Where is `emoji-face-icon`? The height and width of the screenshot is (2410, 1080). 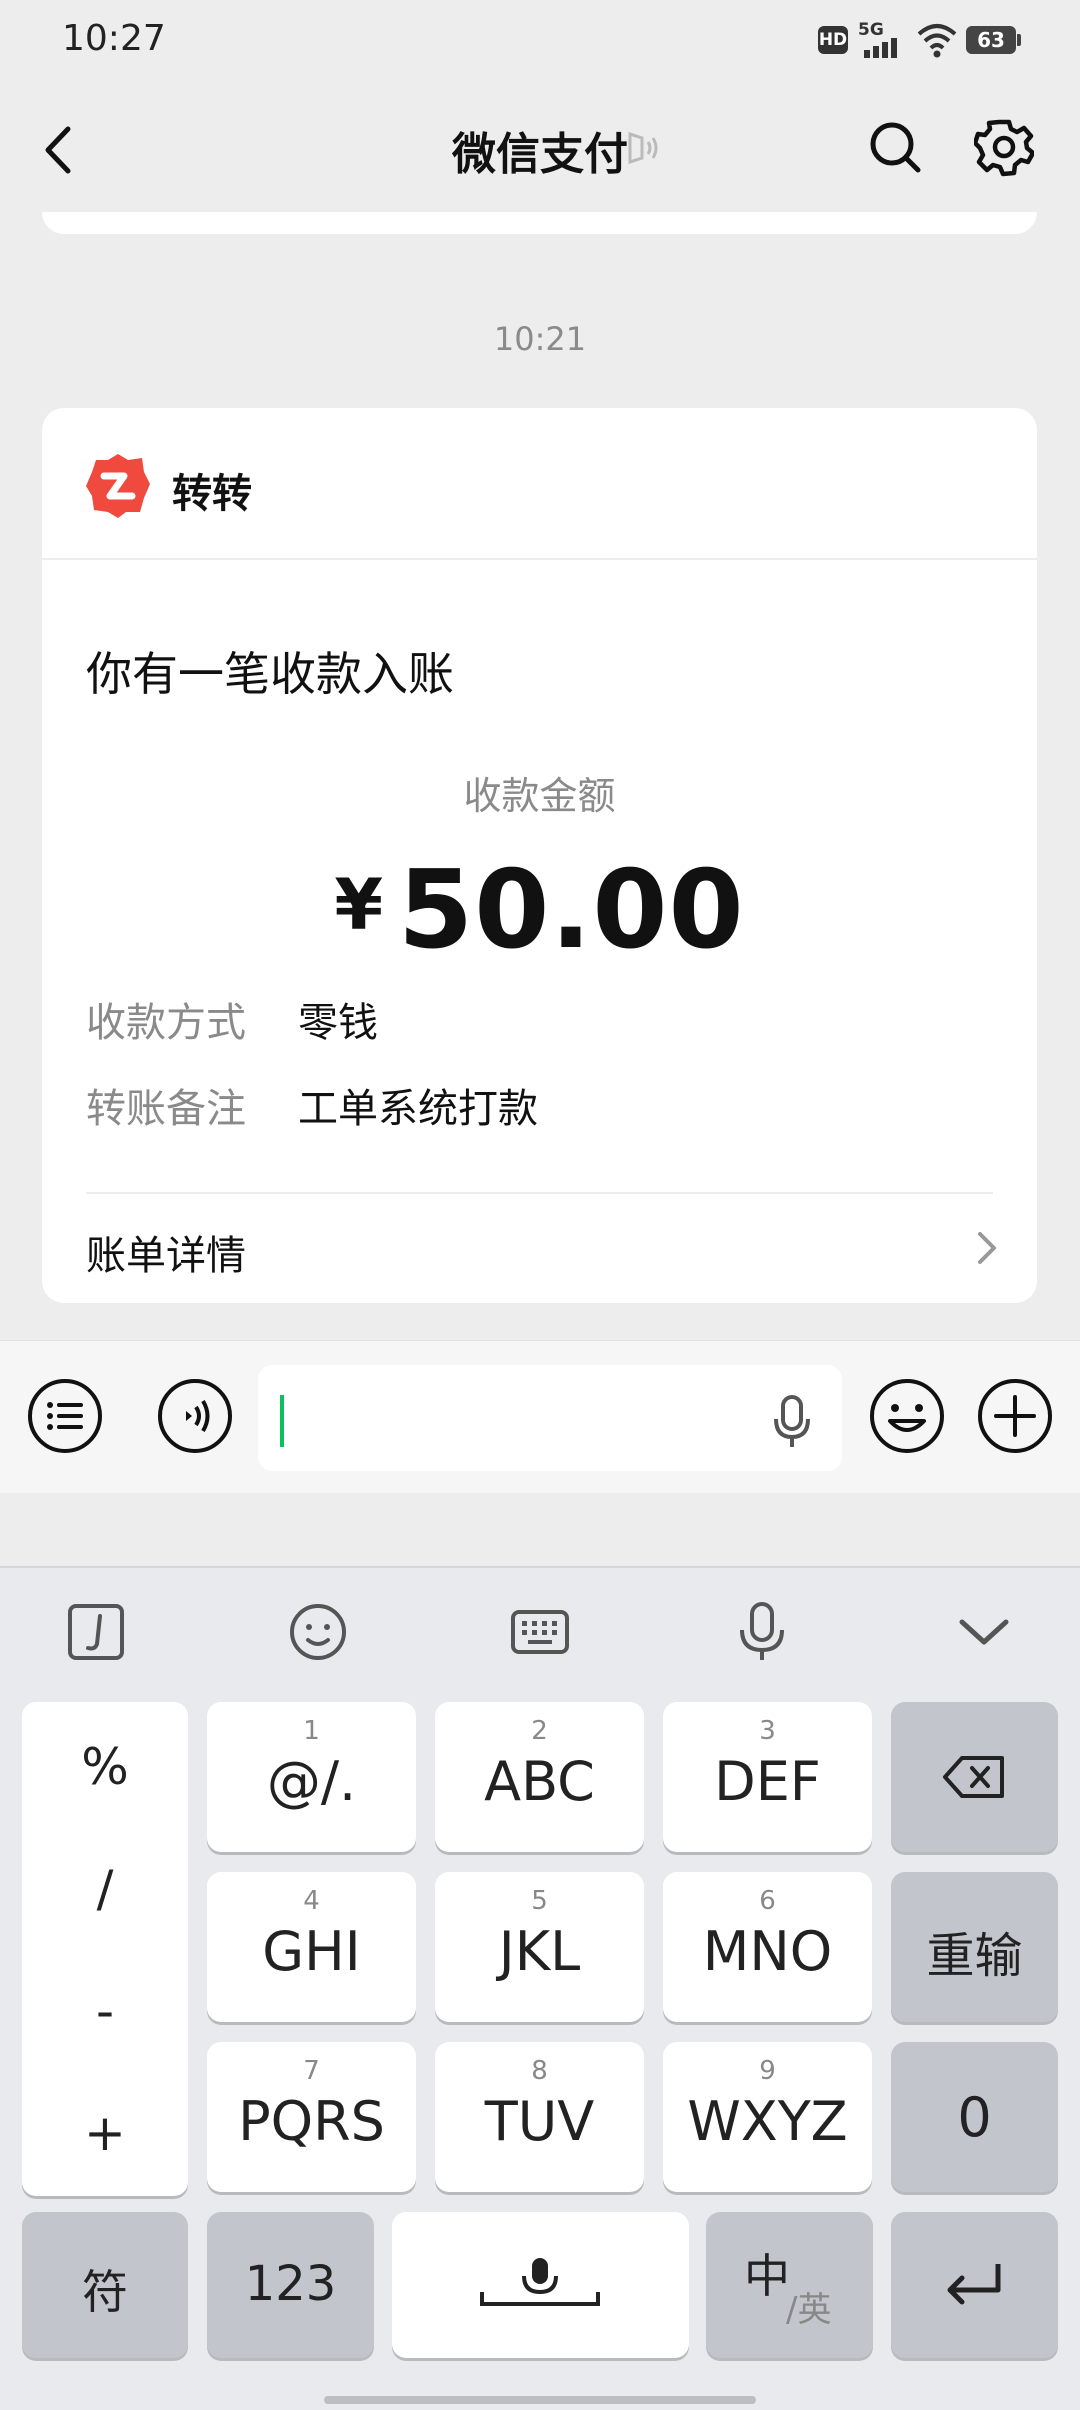 emoji-face-icon is located at coordinates (318, 1632).